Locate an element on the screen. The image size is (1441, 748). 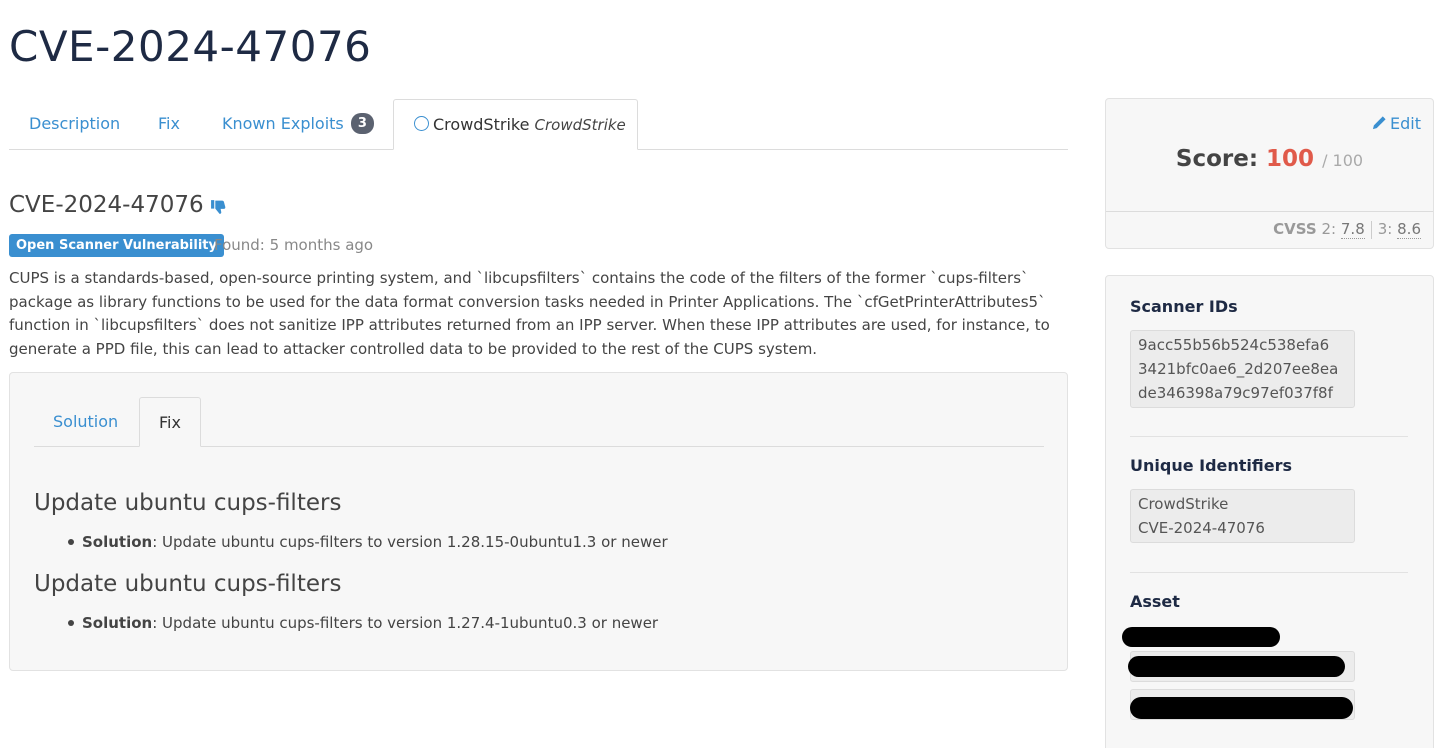
cvss-scores: CVSS 2: 7.8 3: 8.6 is located at coordinates (1347, 229).